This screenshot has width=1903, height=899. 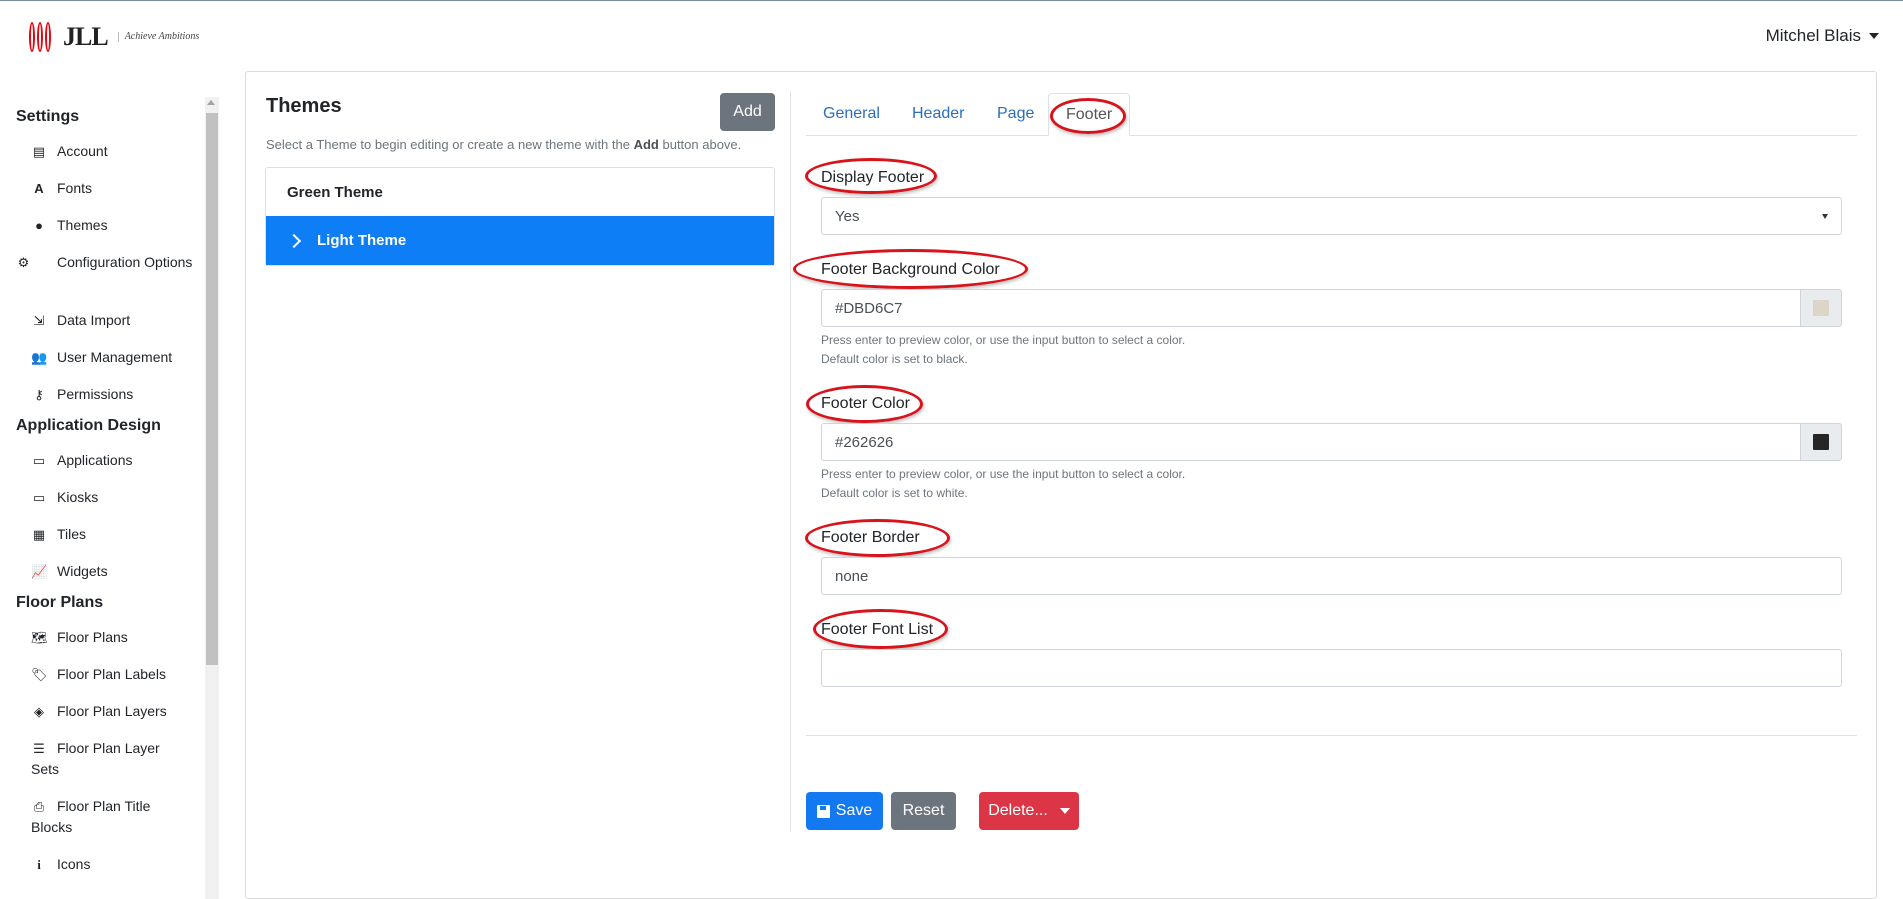 What do you see at coordinates (335, 192) in the screenshot?
I see `theme-item-label: Green Theme` at bounding box center [335, 192].